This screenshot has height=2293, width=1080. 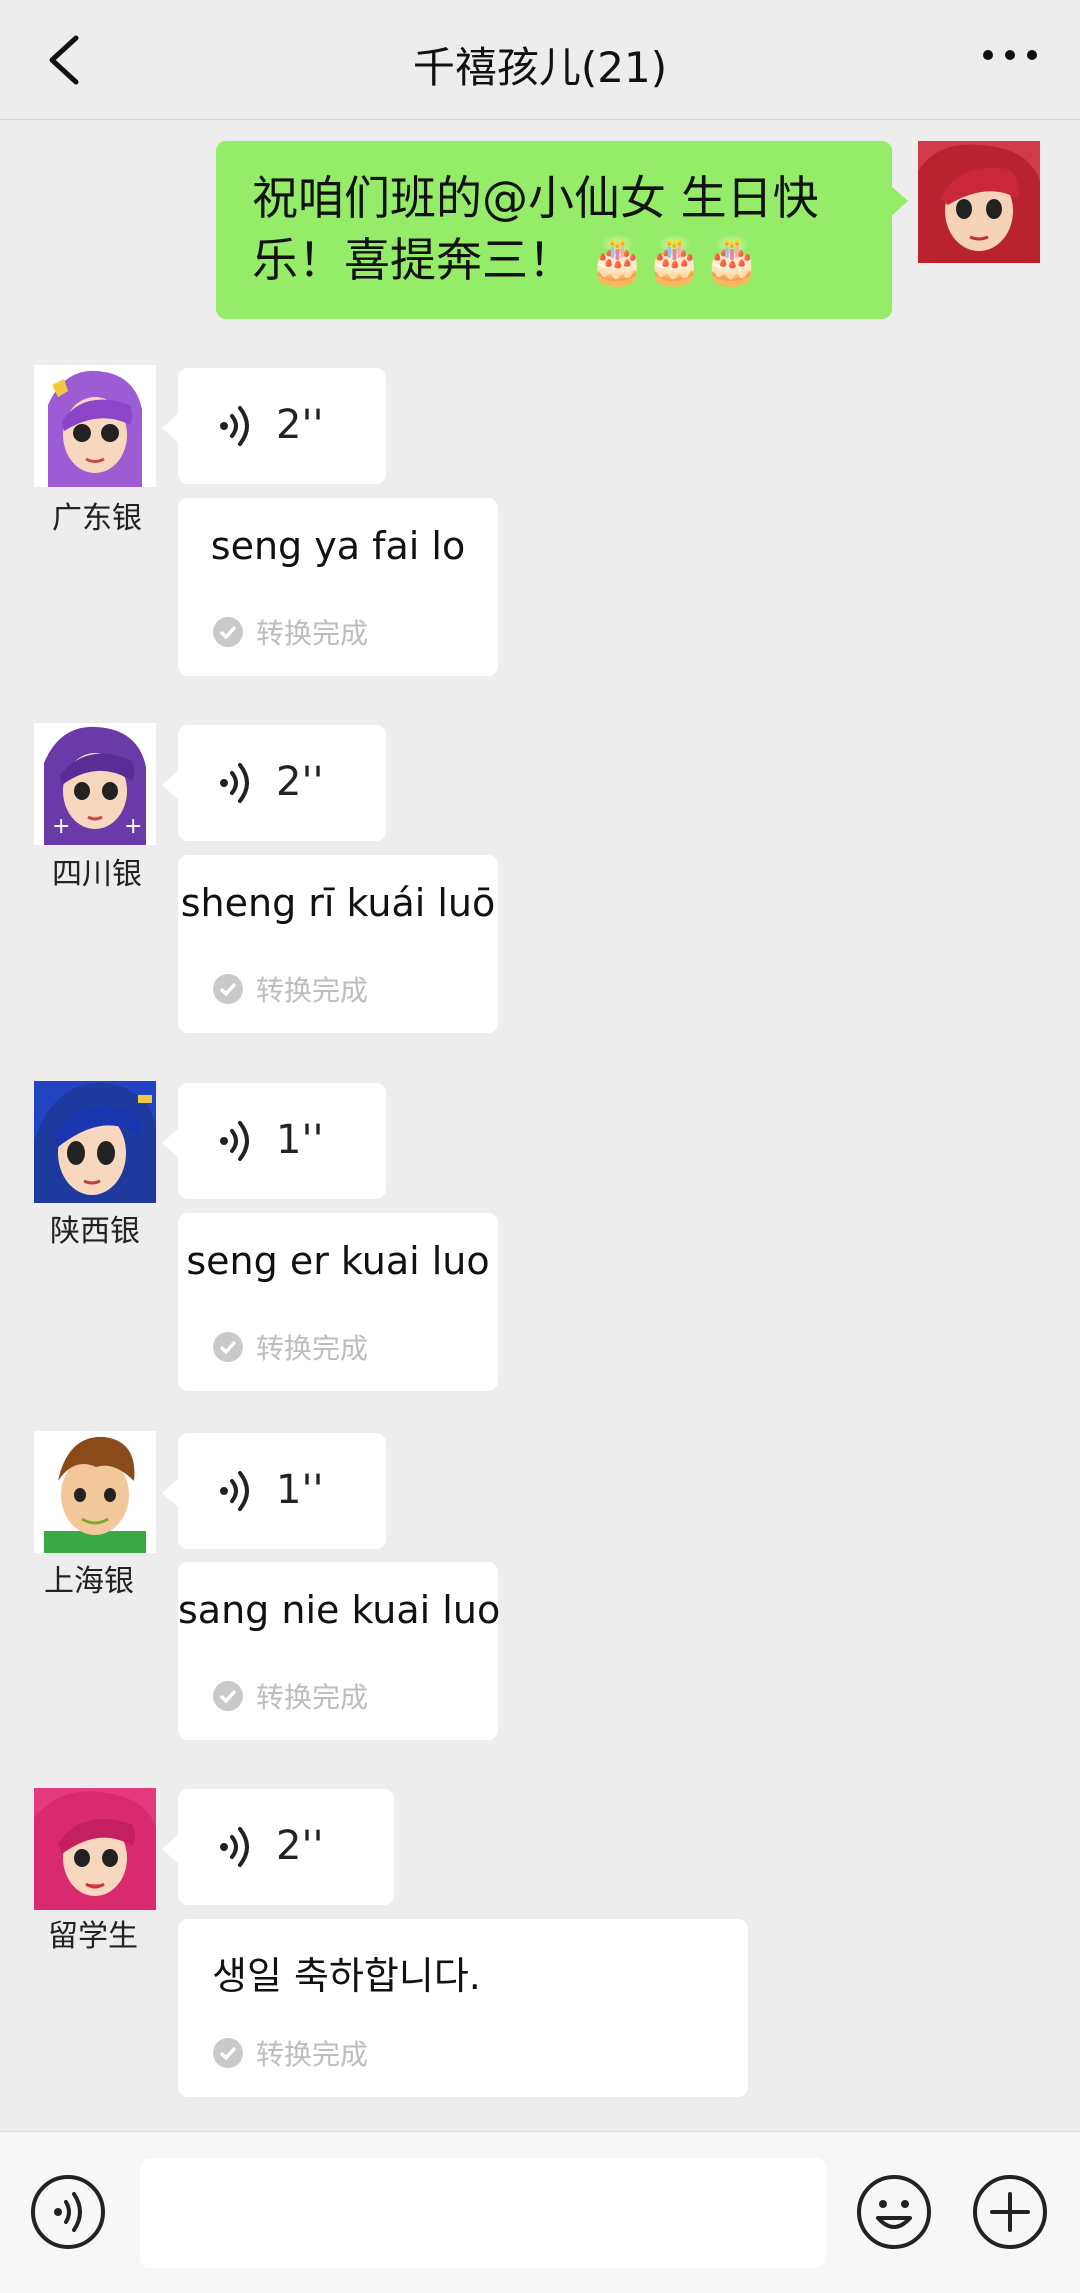 I want to click on transcript-text: seng er kuai luo, so click(x=338, y=1261).